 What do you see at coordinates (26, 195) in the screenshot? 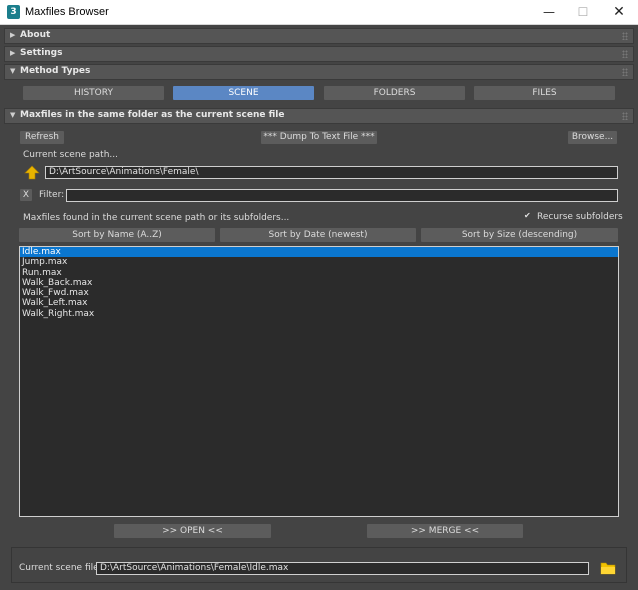
I see `clear-filter-button: X` at bounding box center [26, 195].